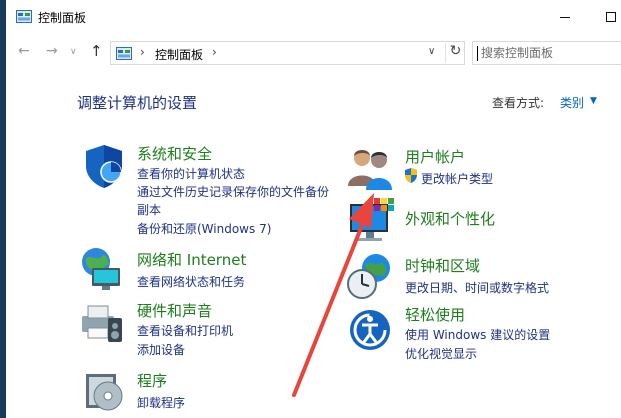  I want to click on navigation-bar: ← → ∨ ↑ › 控制面板 › ∨ ↻, so click(313, 52).